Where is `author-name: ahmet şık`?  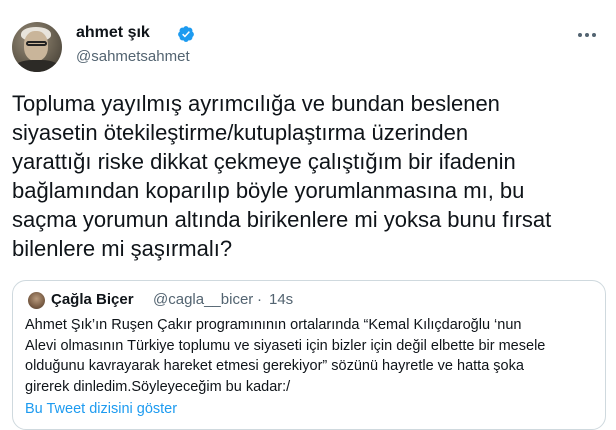 author-name: ahmet şık is located at coordinates (113, 33).